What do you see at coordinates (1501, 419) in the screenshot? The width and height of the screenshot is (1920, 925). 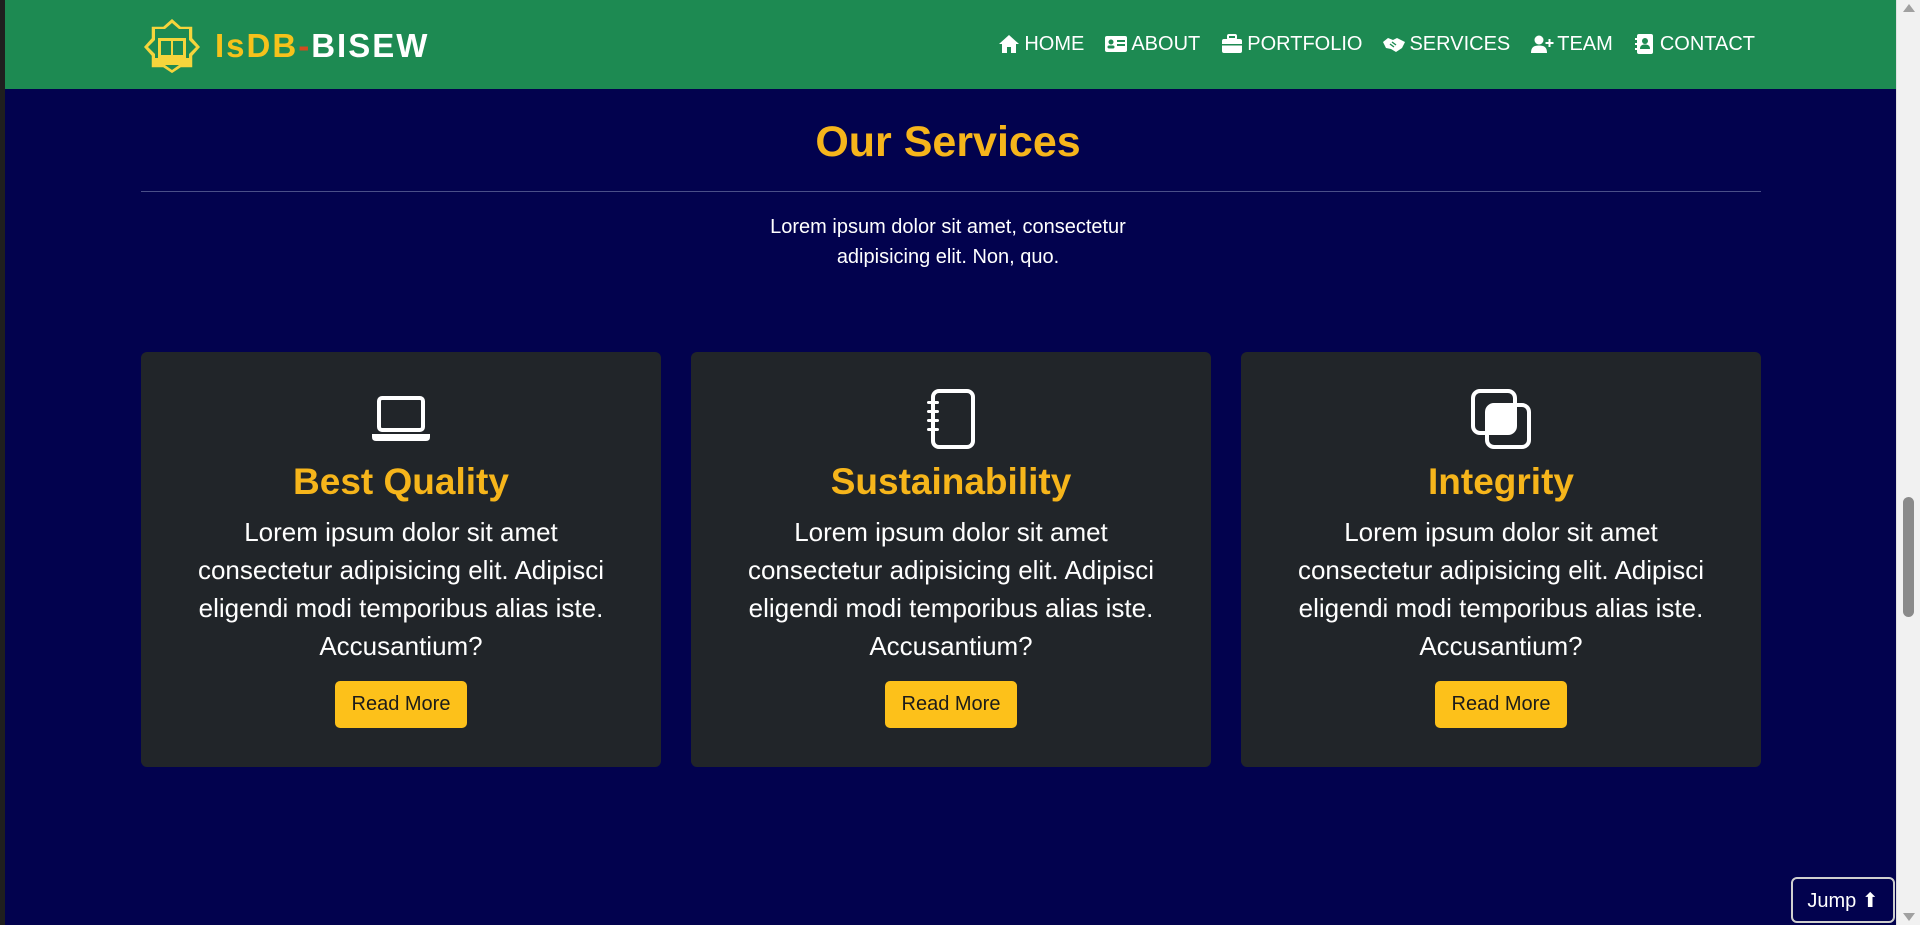 I see `overlapping-squares-icon` at bounding box center [1501, 419].